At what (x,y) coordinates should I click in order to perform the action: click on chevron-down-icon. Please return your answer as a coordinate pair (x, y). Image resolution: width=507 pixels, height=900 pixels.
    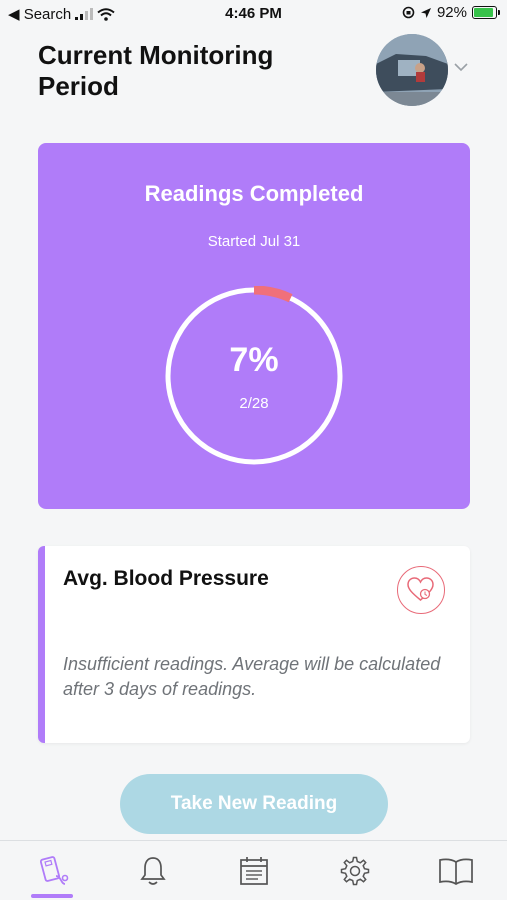
    Looking at the image, I should click on (461, 67).